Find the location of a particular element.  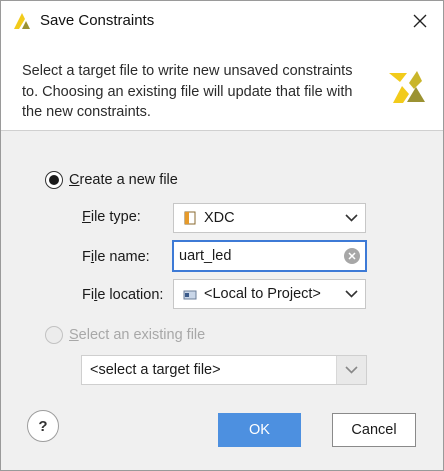

local-project-icon is located at coordinates (190, 294).